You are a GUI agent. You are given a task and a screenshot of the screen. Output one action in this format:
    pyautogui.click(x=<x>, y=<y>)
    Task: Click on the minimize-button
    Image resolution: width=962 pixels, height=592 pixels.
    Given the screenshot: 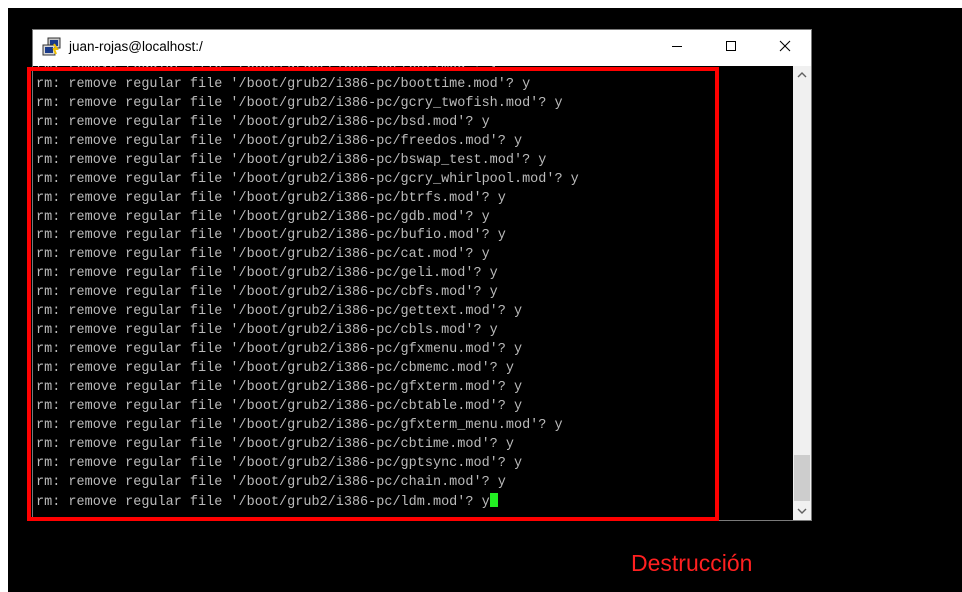 What is the action you would take?
    pyautogui.click(x=677, y=48)
    